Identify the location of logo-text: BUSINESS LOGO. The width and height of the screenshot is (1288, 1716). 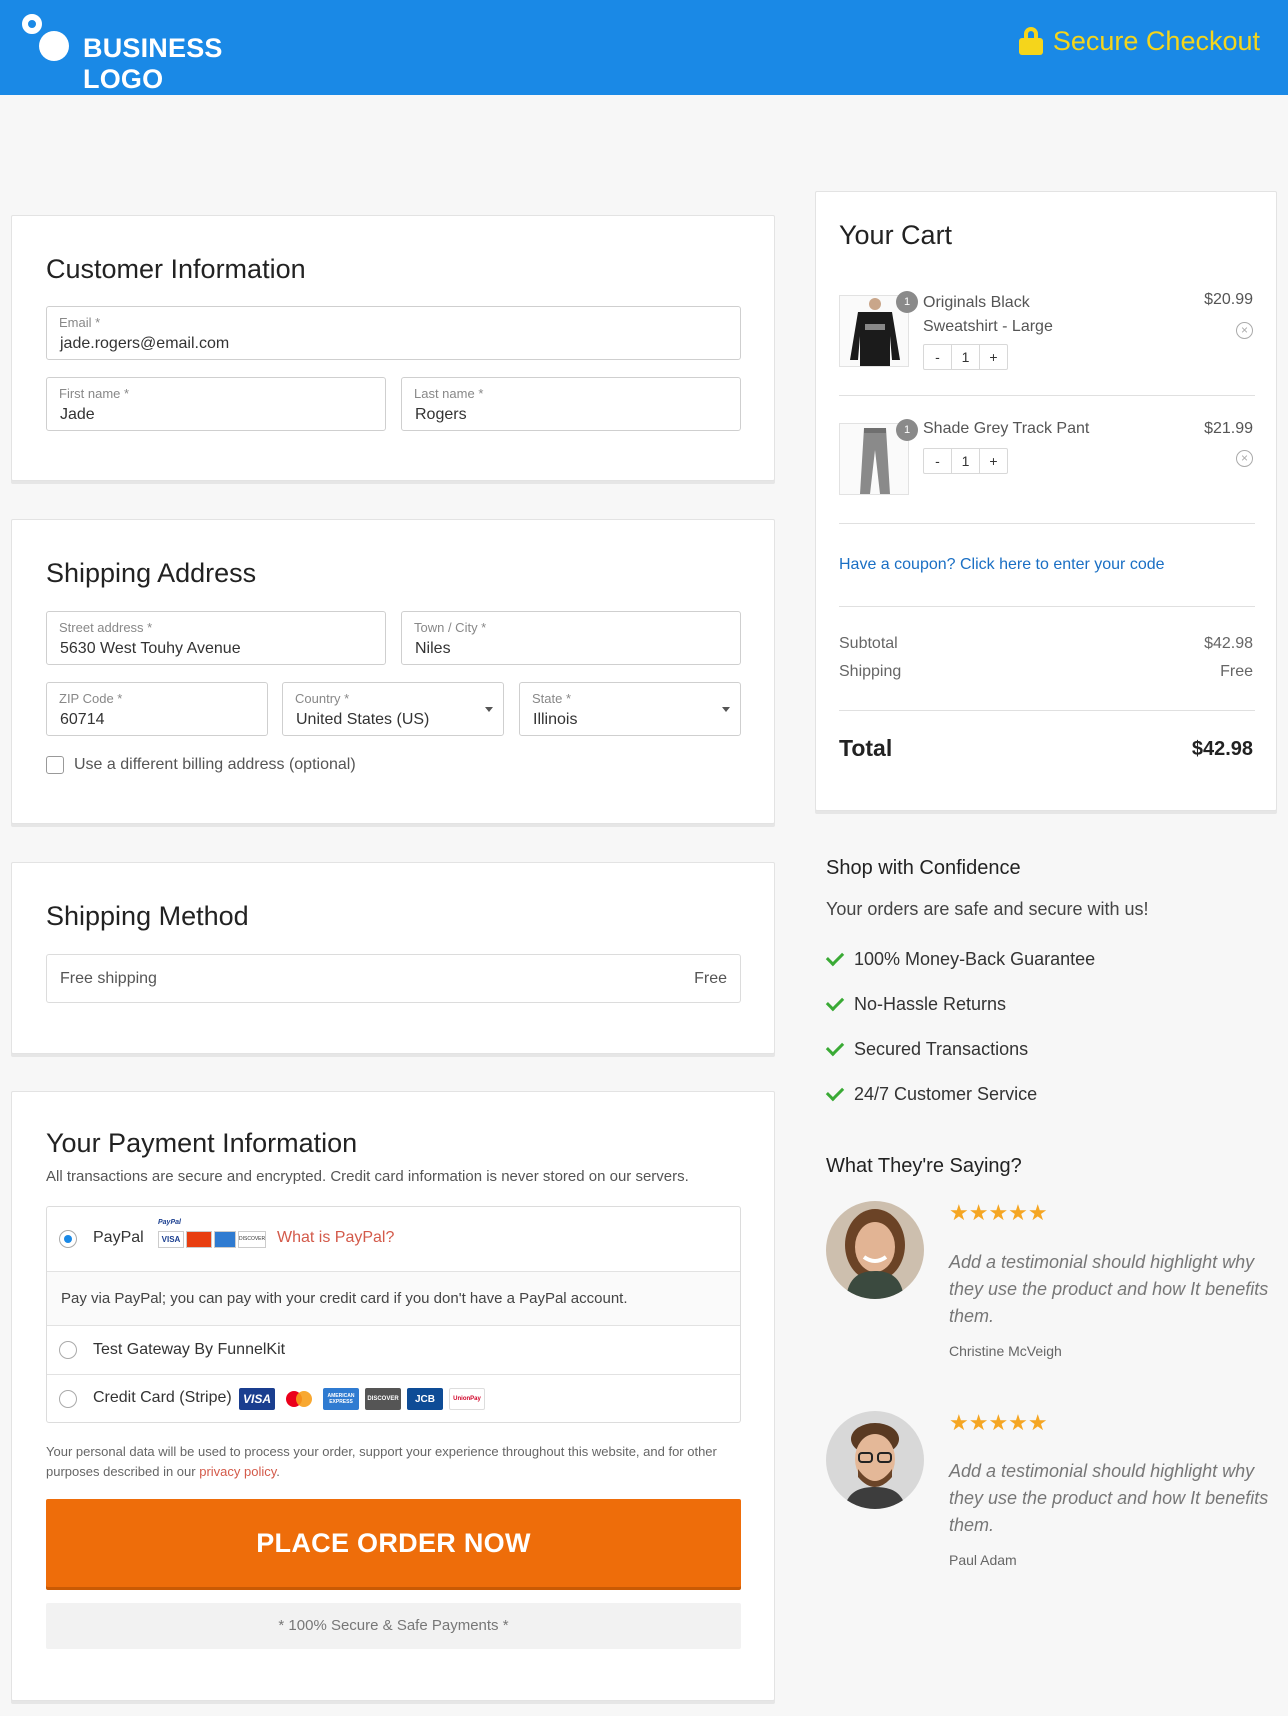
(153, 63).